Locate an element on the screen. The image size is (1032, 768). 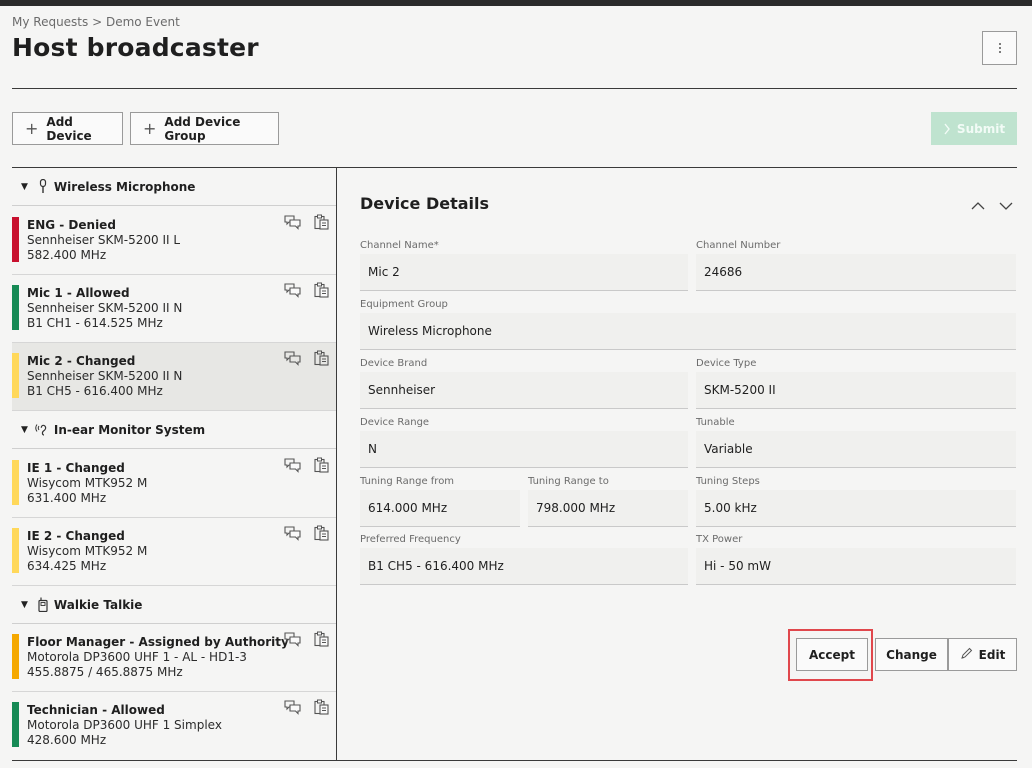
page-title: Host broadcaster is located at coordinates (135, 47).